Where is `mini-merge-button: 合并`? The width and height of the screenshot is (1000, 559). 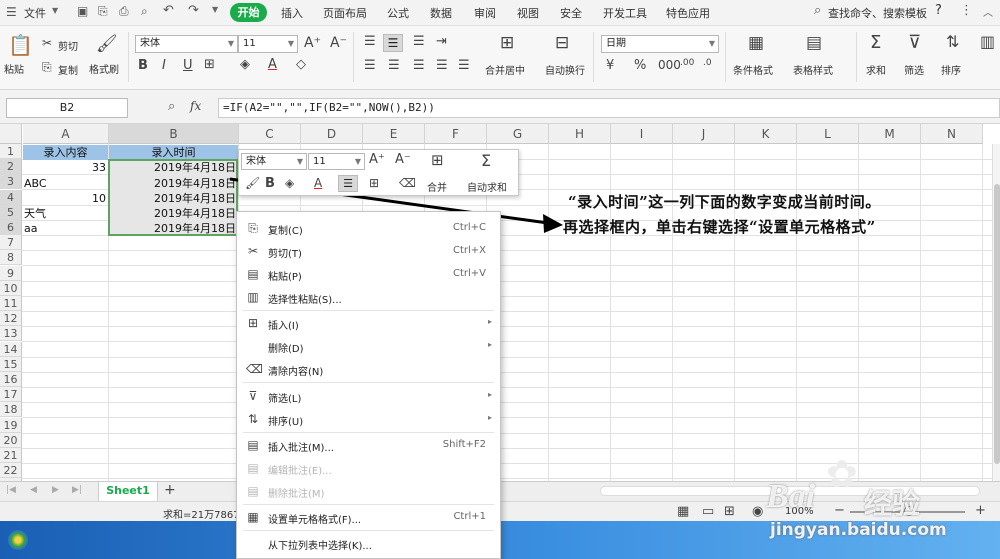 mini-merge-button: 合并 is located at coordinates (437, 186).